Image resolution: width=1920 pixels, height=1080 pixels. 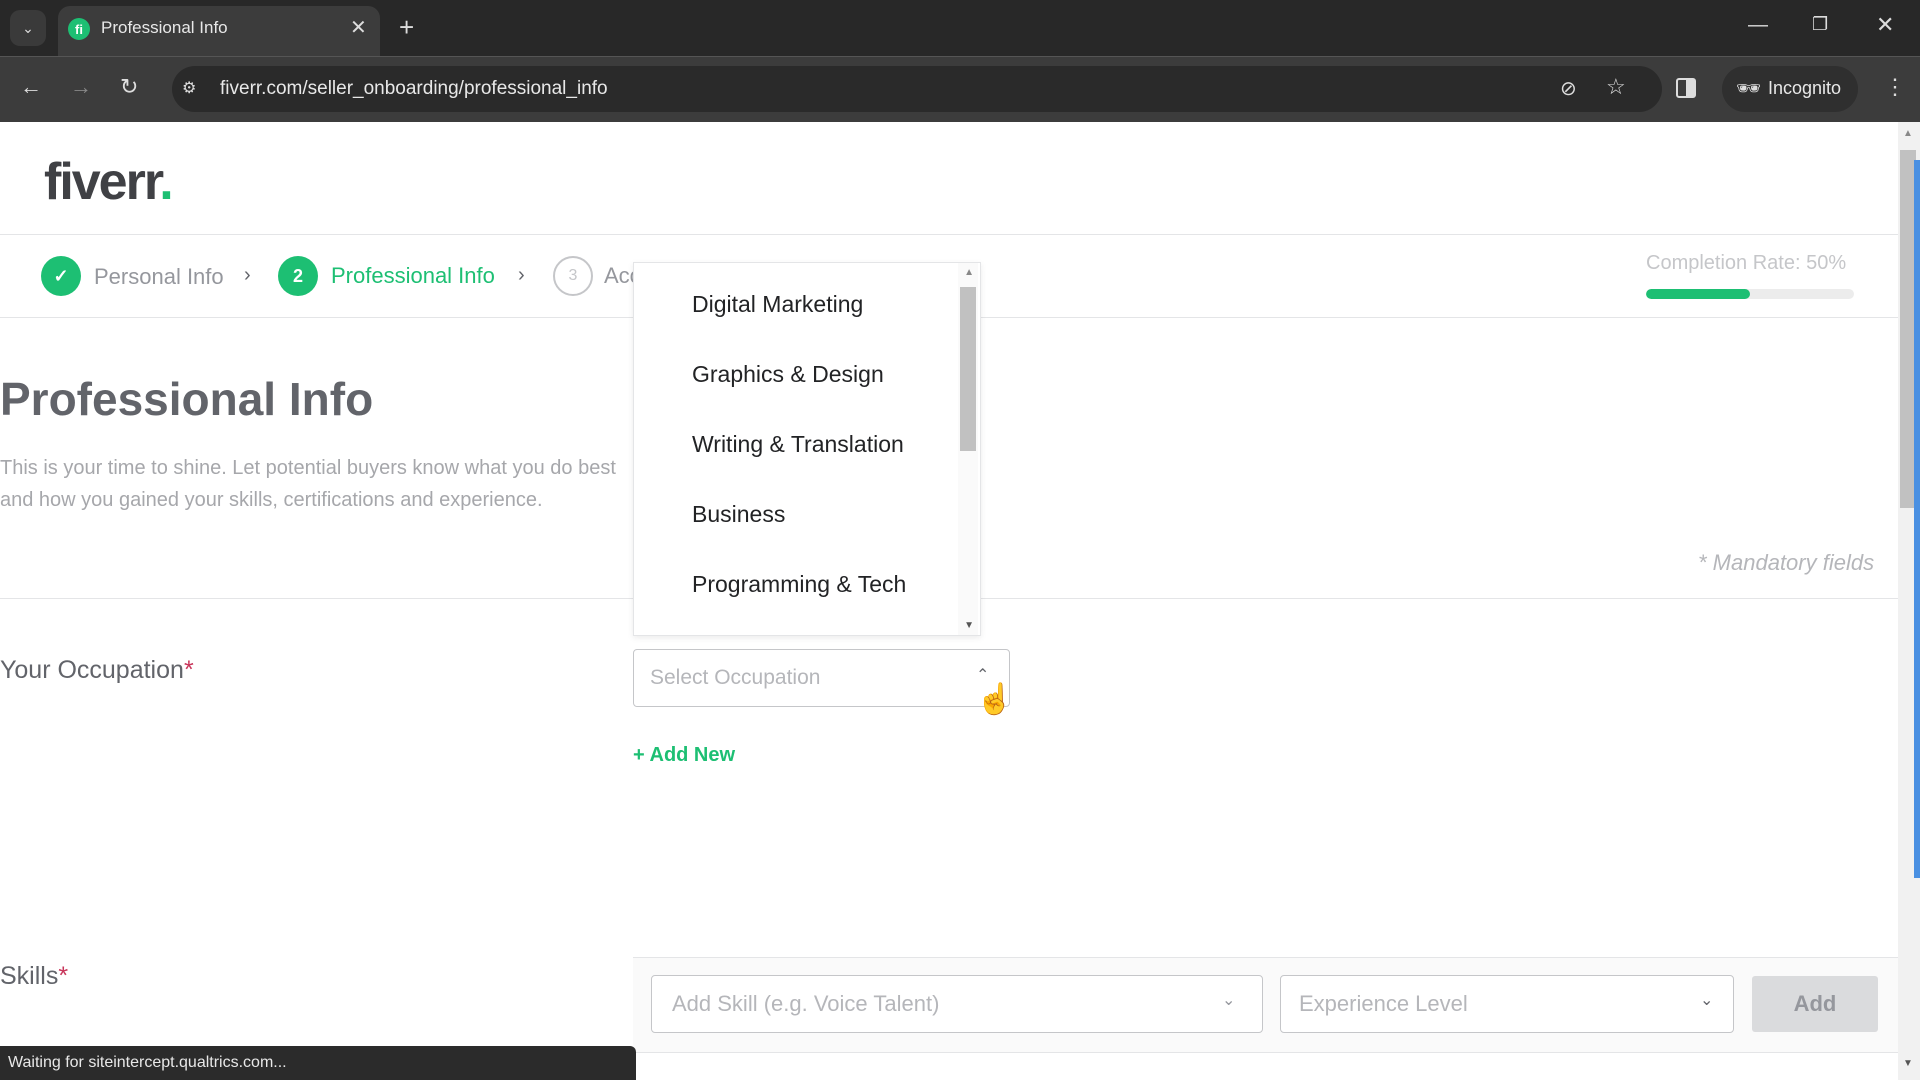 What do you see at coordinates (1885, 25) in the screenshot?
I see `window-close-icon: ✕` at bounding box center [1885, 25].